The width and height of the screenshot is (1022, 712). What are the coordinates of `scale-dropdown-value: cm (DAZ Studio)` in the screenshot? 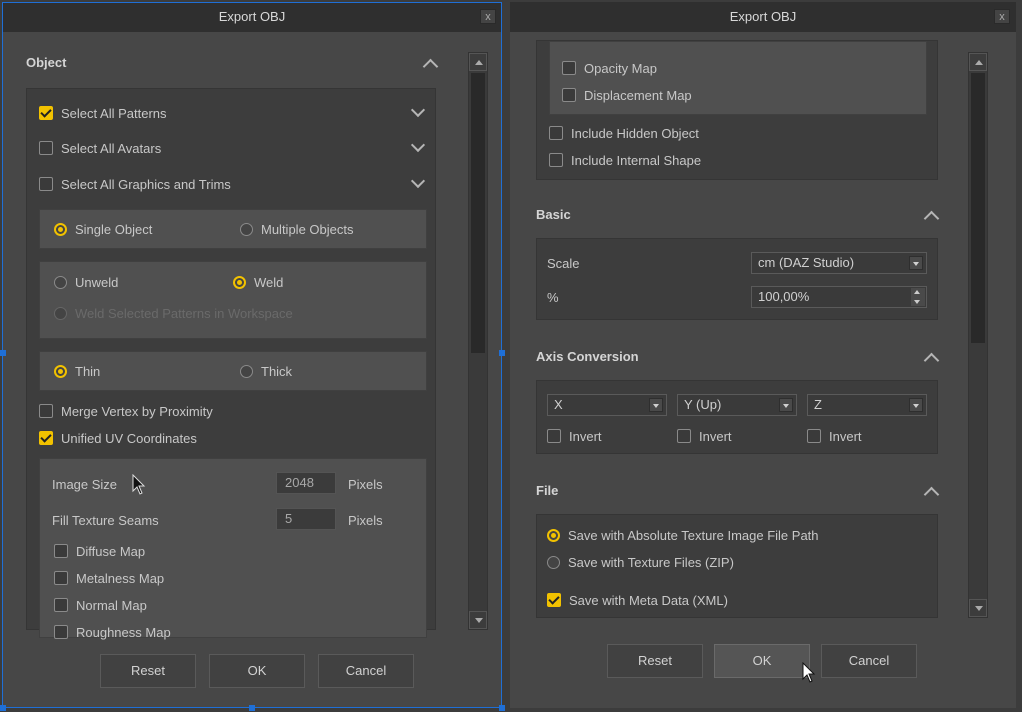 It's located at (806, 262).